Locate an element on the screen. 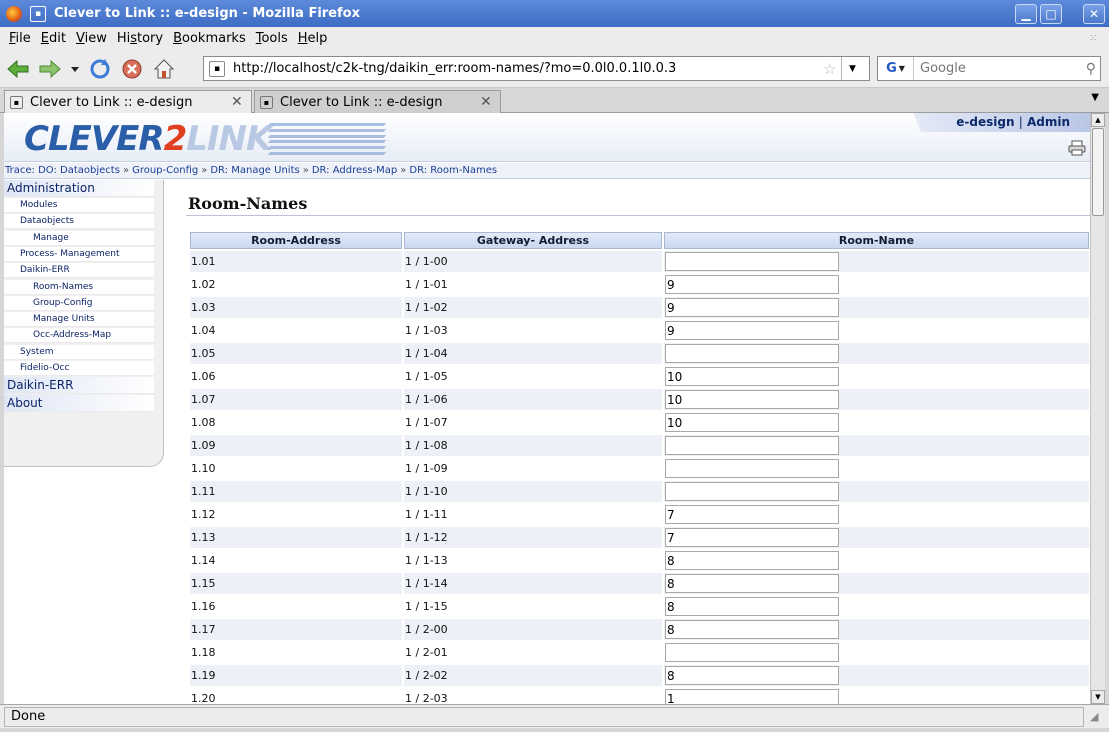  tab-list-chevron-icon: ▼ is located at coordinates (1095, 97).